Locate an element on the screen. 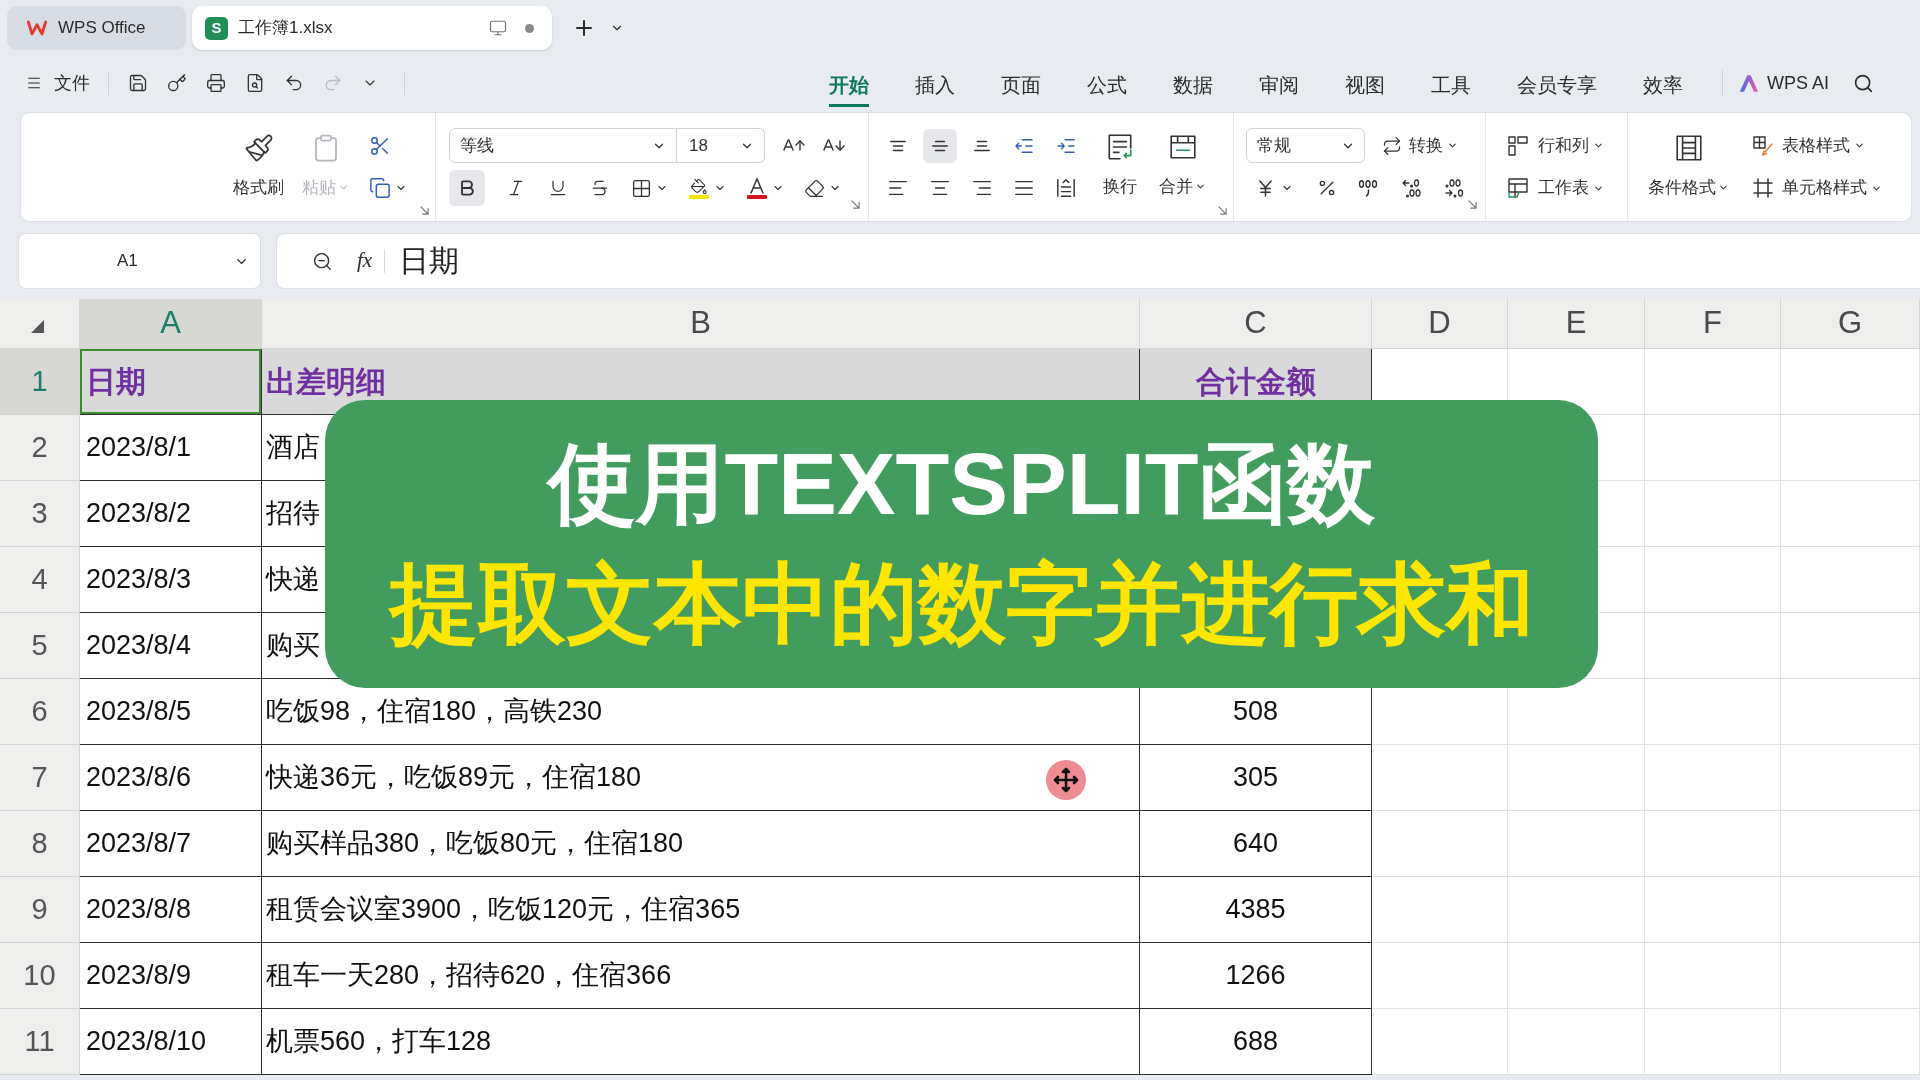  column-header: E is located at coordinates (1576, 324).